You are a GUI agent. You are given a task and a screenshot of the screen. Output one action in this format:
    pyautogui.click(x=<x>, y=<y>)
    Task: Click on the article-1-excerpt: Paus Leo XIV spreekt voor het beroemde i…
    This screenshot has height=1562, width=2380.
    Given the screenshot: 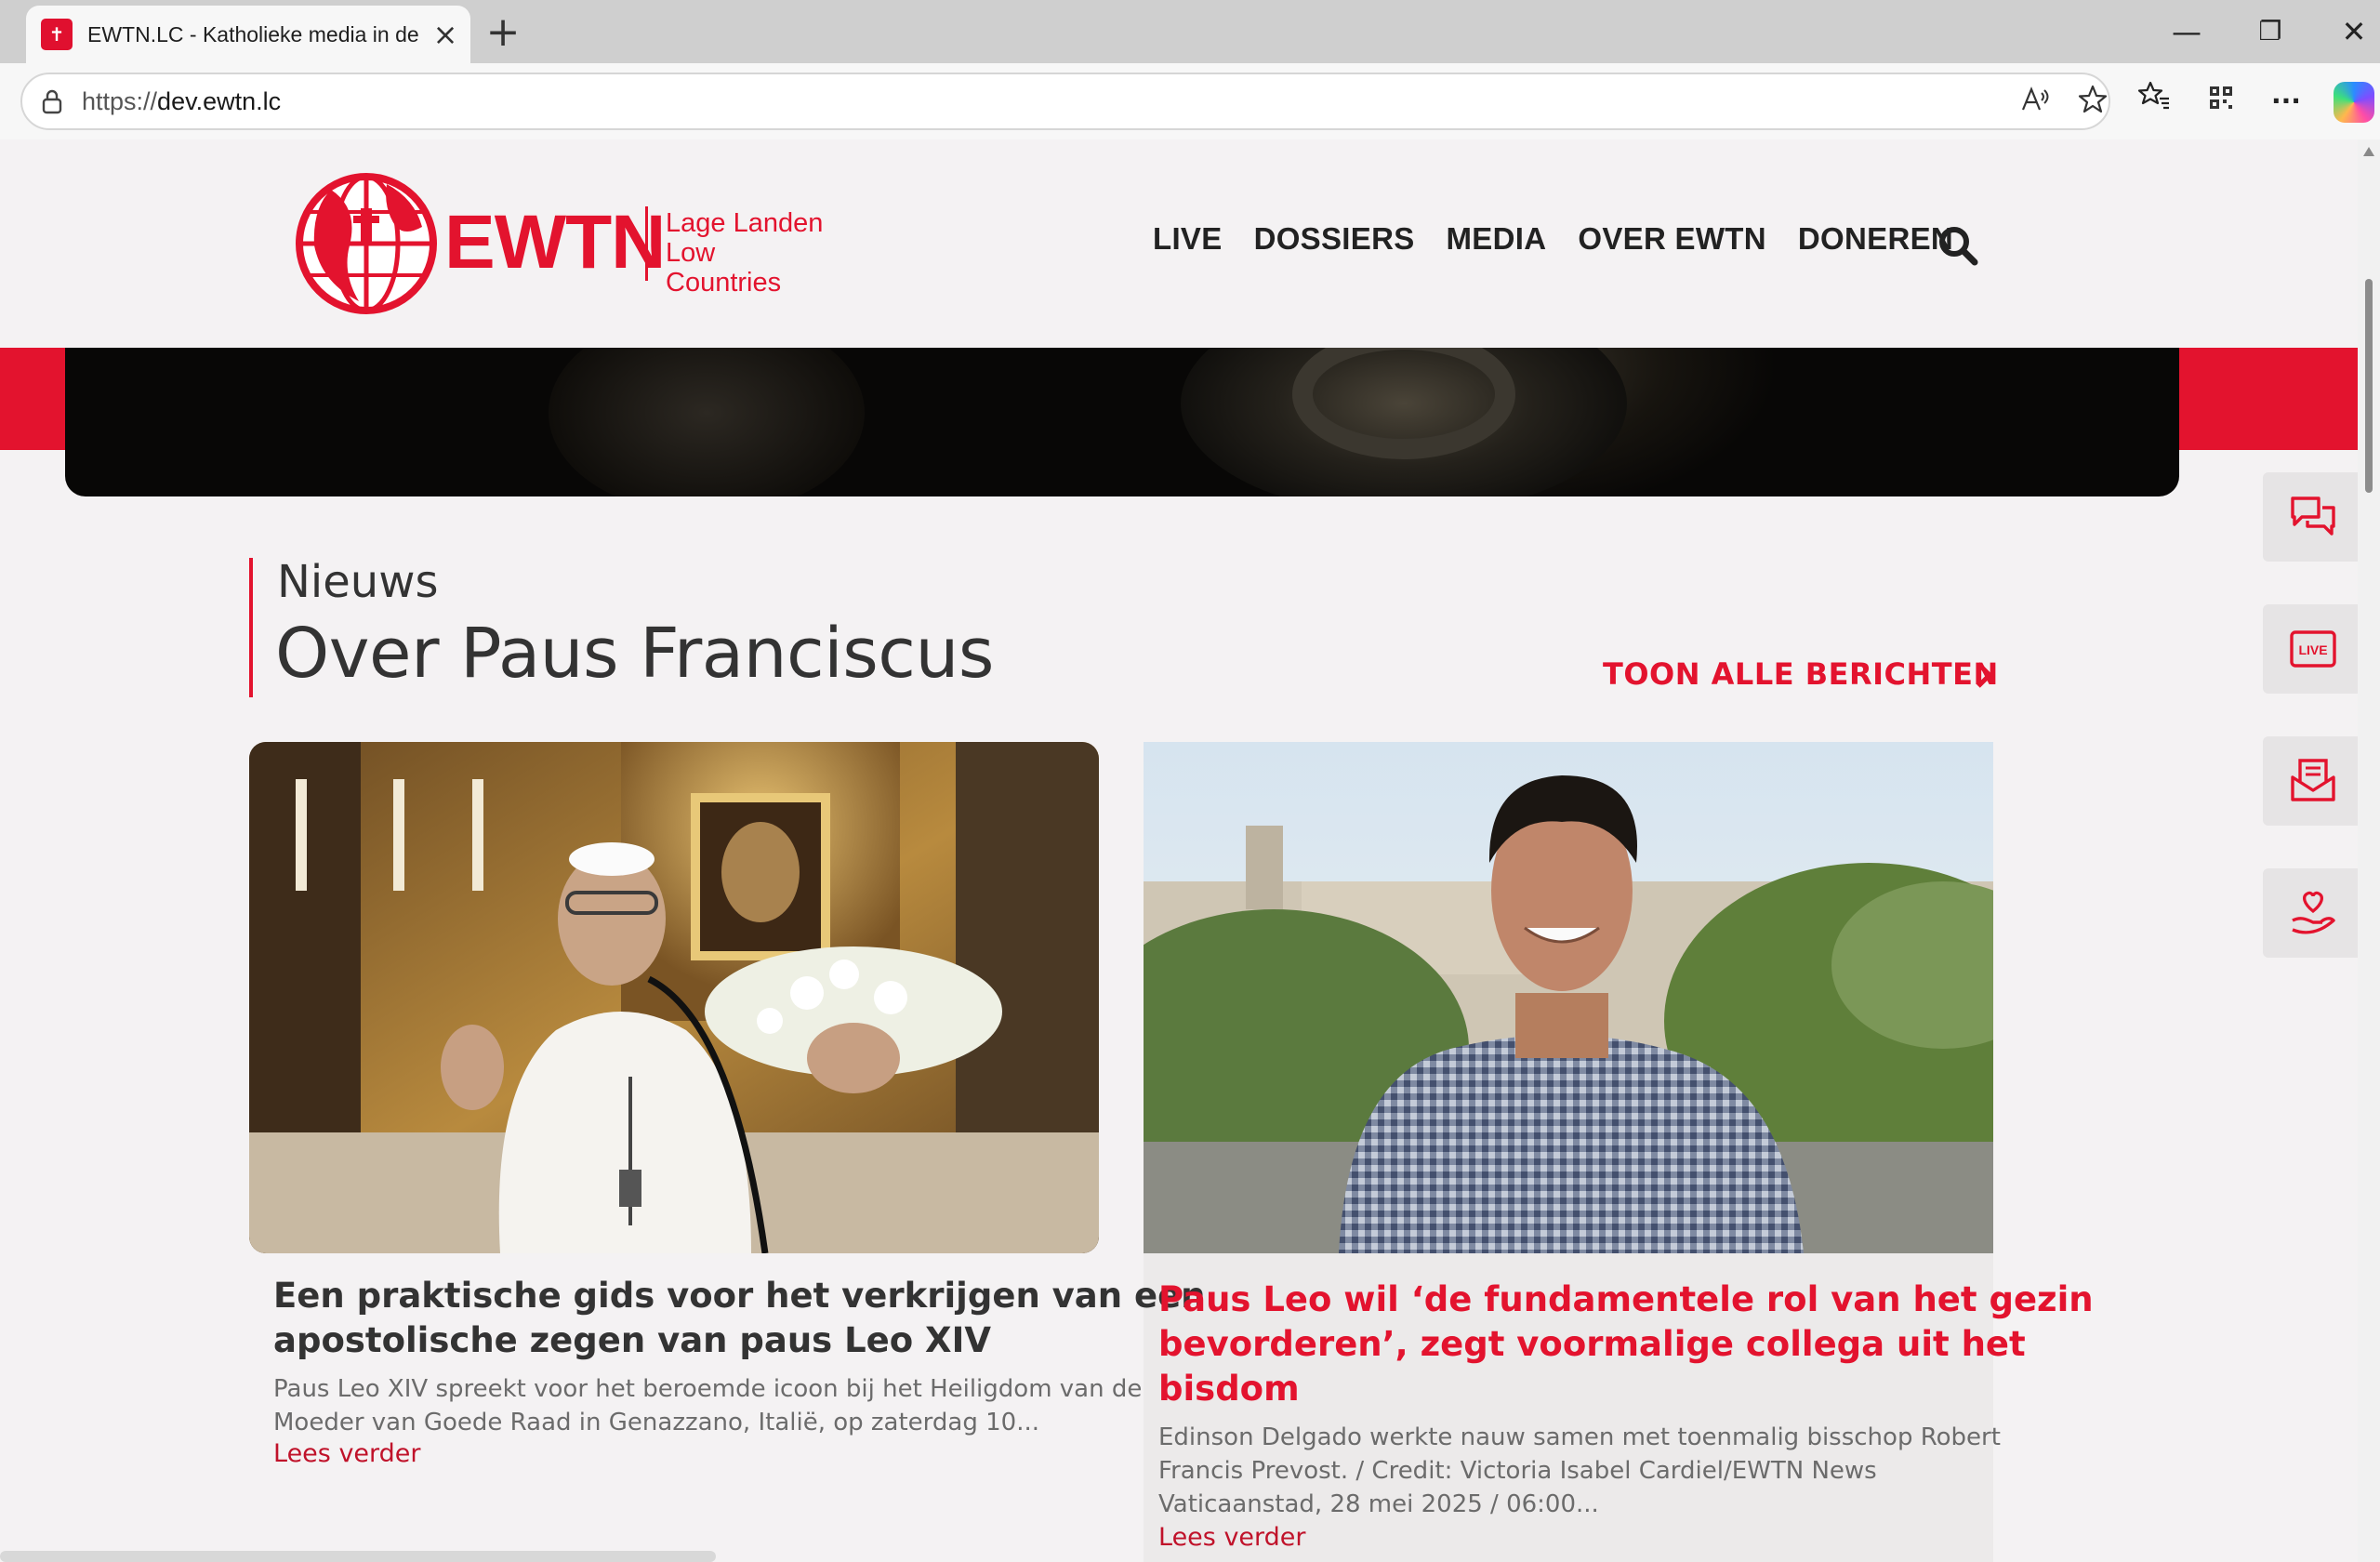 What is the action you would take?
    pyautogui.click(x=707, y=1405)
    